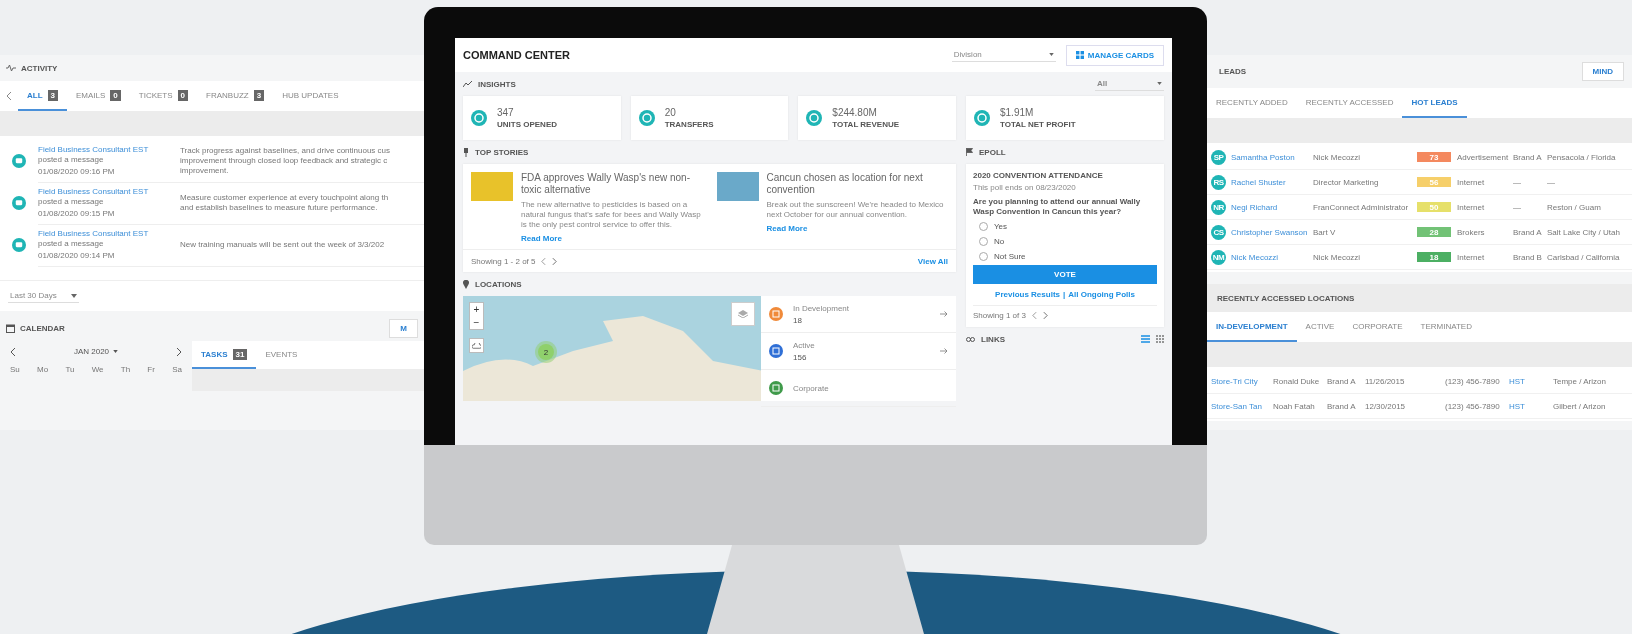 The image size is (1632, 634). Describe the element at coordinates (1038, 175) in the screenshot. I see `poll-title: 2020 CONVENTION ATTENDANCE` at that location.